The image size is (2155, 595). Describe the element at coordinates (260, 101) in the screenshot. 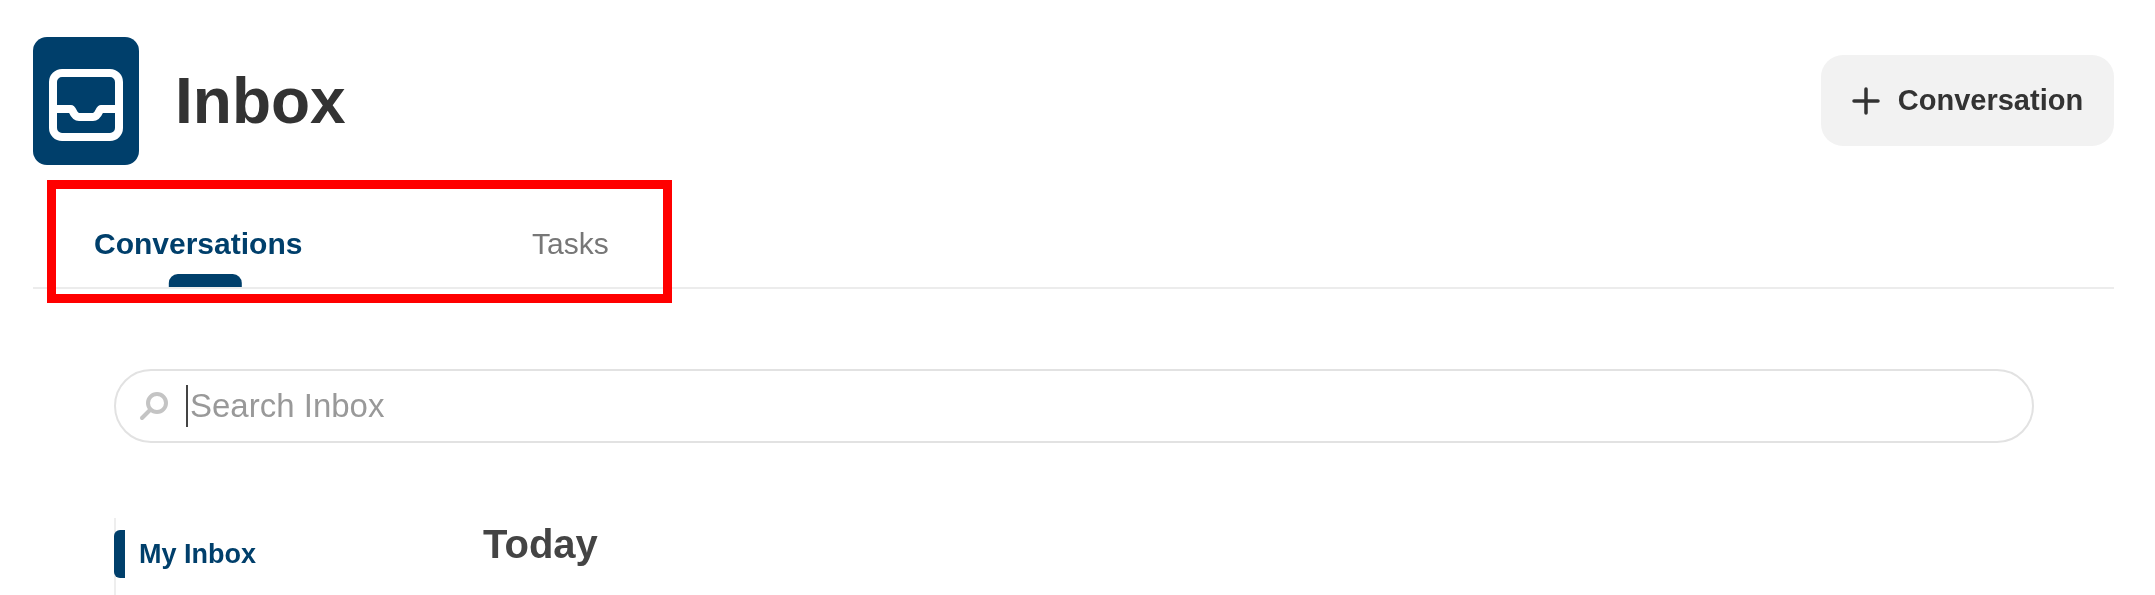

I see `page-title: Inbox` at that location.